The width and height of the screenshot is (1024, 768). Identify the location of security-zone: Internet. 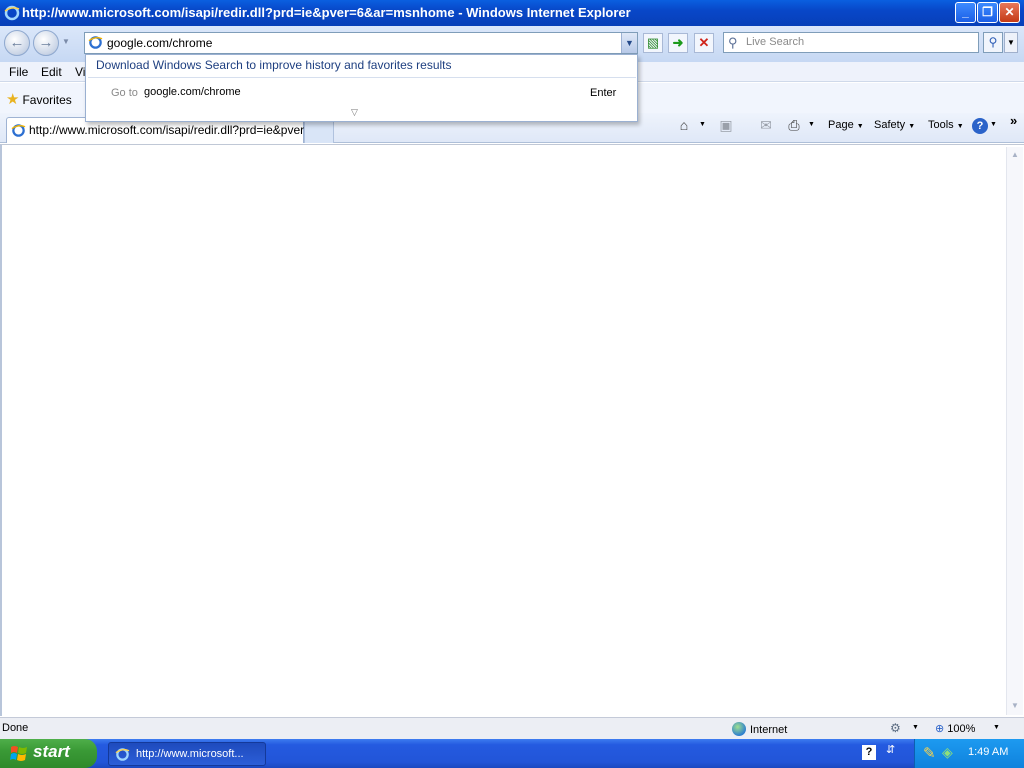
(759, 729).